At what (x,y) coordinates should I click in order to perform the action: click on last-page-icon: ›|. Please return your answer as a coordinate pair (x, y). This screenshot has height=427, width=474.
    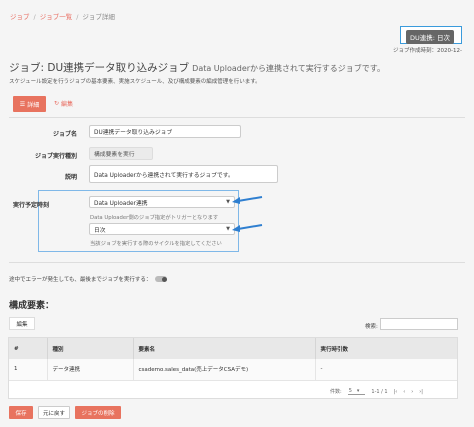
    Looking at the image, I should click on (421, 392).